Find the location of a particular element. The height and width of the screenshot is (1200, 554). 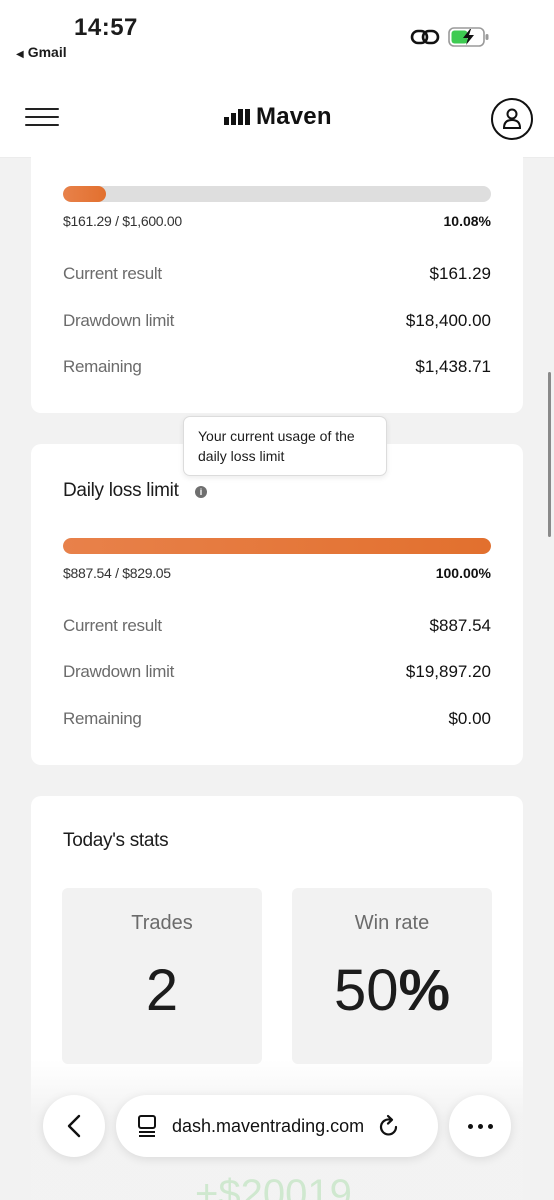

row-value: $18,400.00 is located at coordinates (448, 320).